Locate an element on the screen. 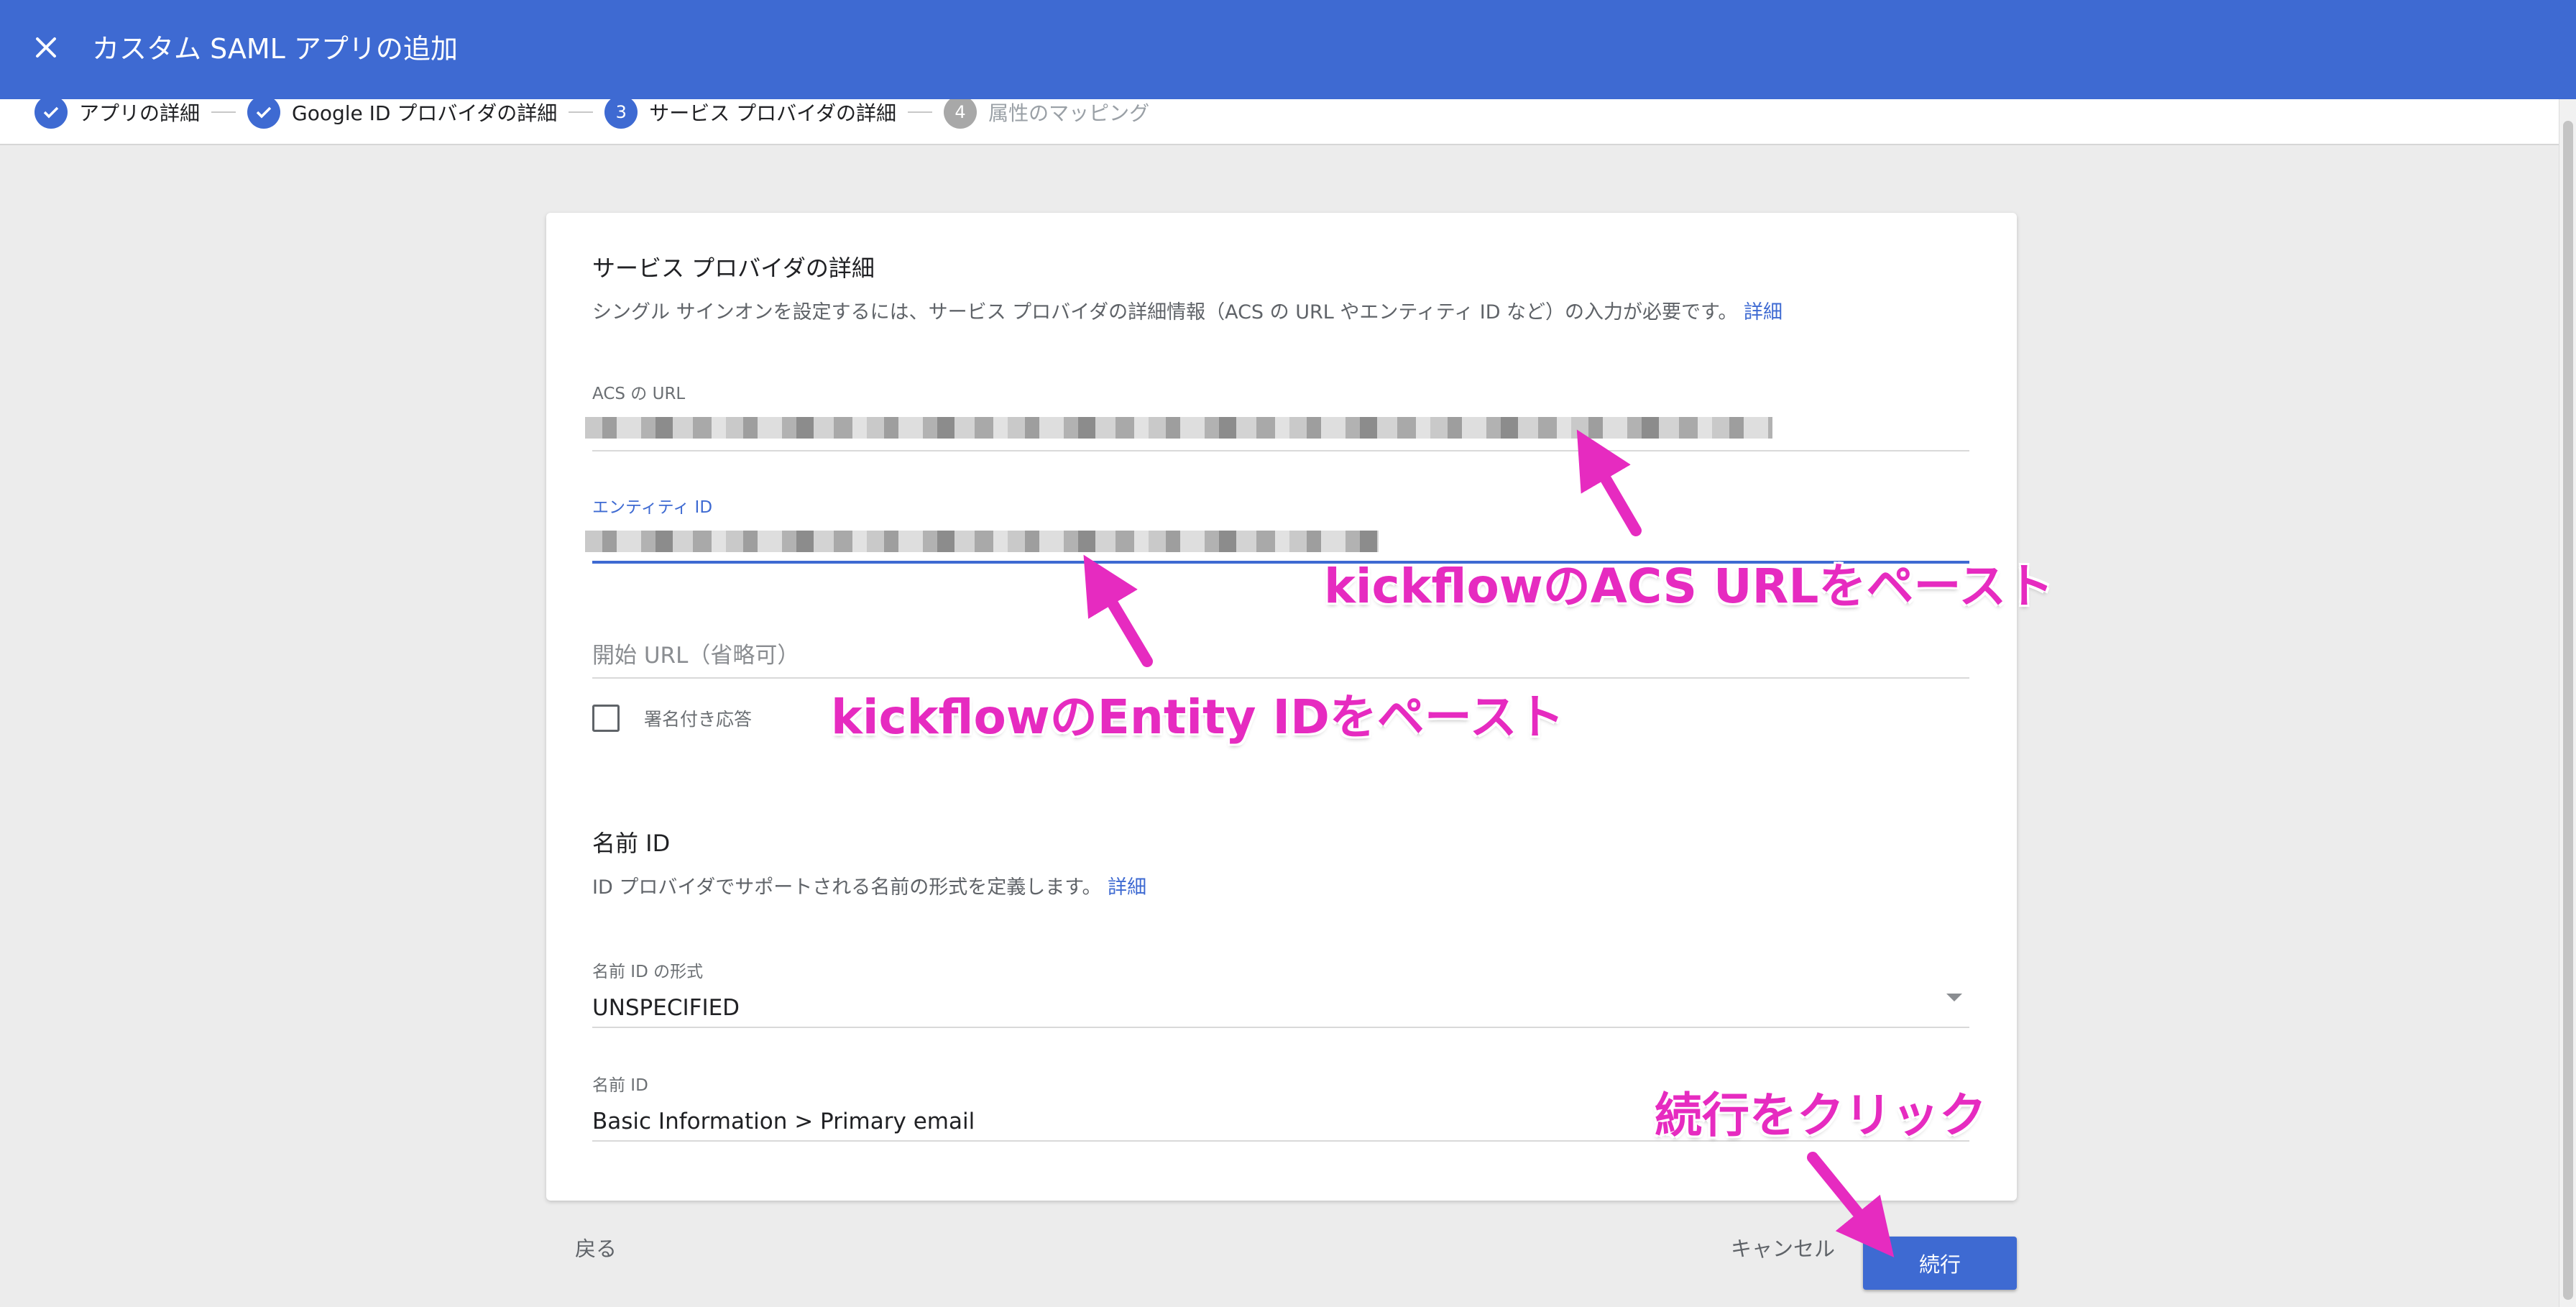  name-id-format-select: 名前 ID の形式 UNSPECIFIED is located at coordinates (1280, 993).